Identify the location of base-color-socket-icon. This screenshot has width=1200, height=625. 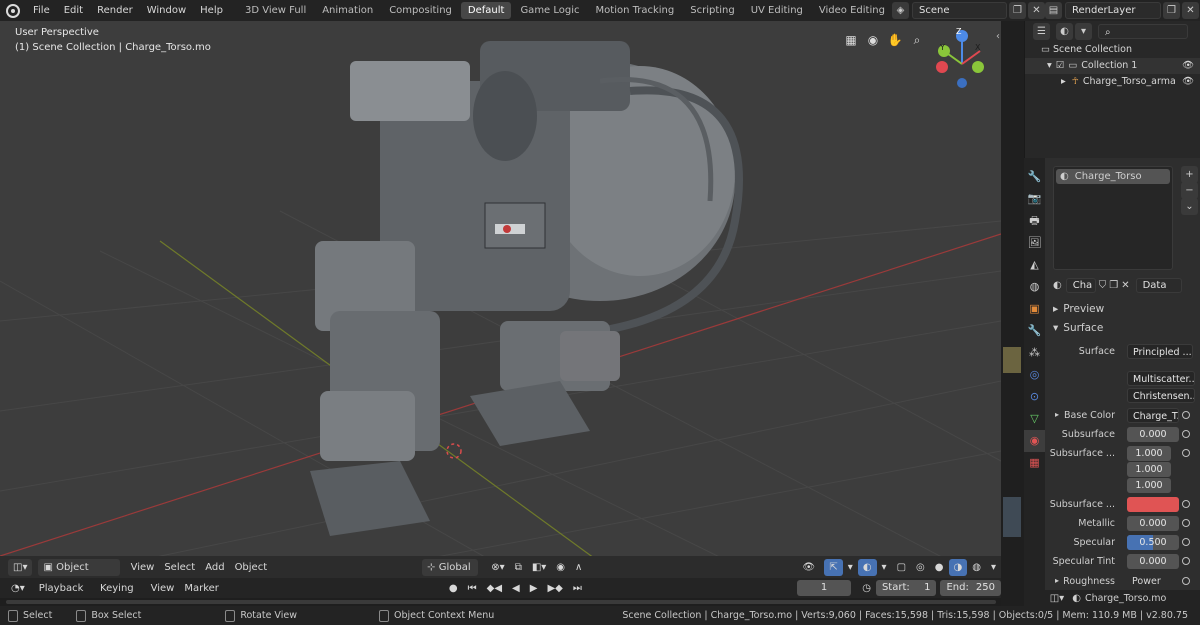
(1186, 415).